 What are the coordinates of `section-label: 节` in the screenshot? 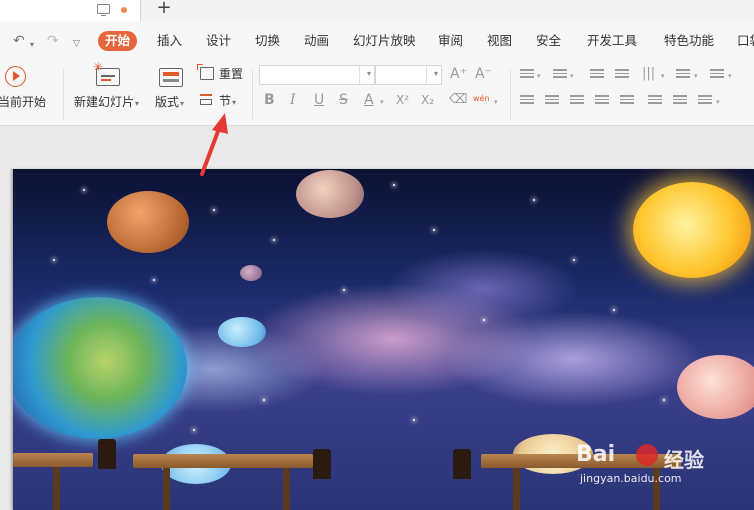 It's located at (225, 101).